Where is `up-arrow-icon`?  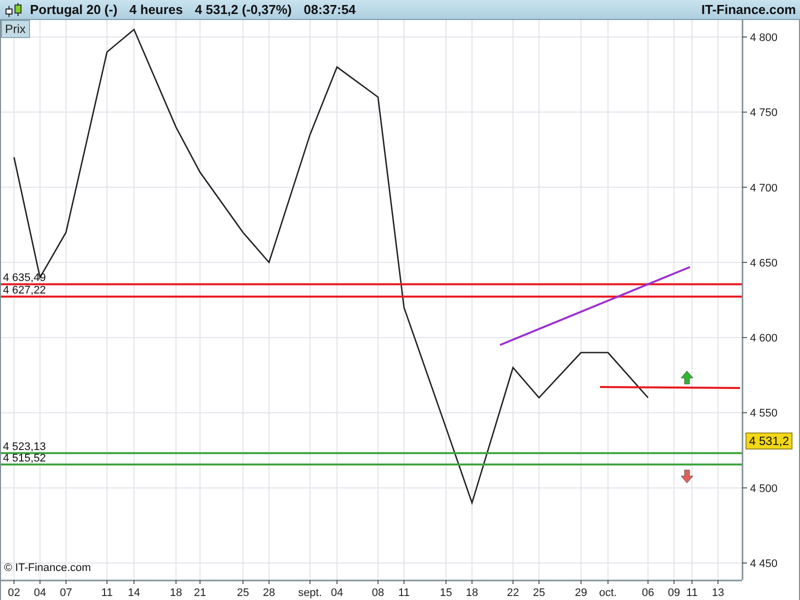
up-arrow-icon is located at coordinates (687, 377).